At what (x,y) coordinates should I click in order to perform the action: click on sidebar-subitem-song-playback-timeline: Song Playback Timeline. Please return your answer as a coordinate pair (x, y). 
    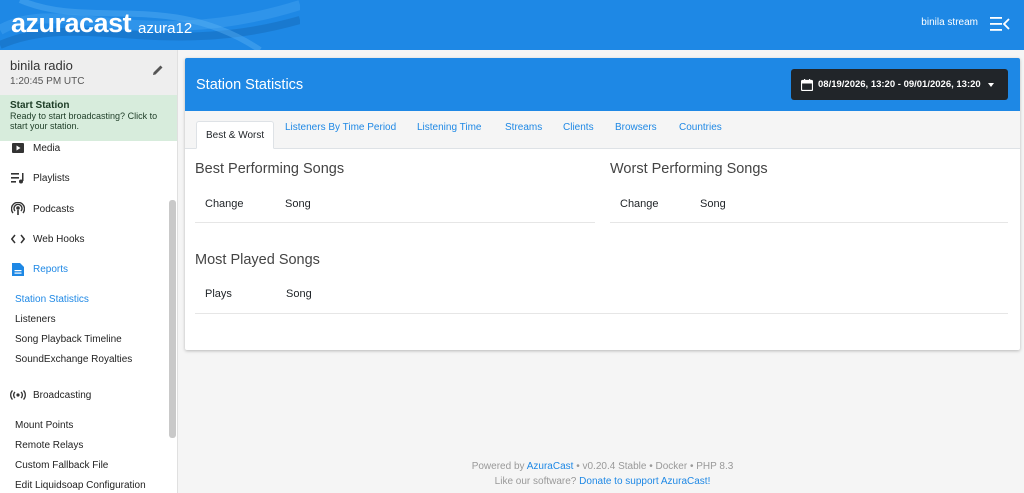
    Looking at the image, I should click on (68, 339).